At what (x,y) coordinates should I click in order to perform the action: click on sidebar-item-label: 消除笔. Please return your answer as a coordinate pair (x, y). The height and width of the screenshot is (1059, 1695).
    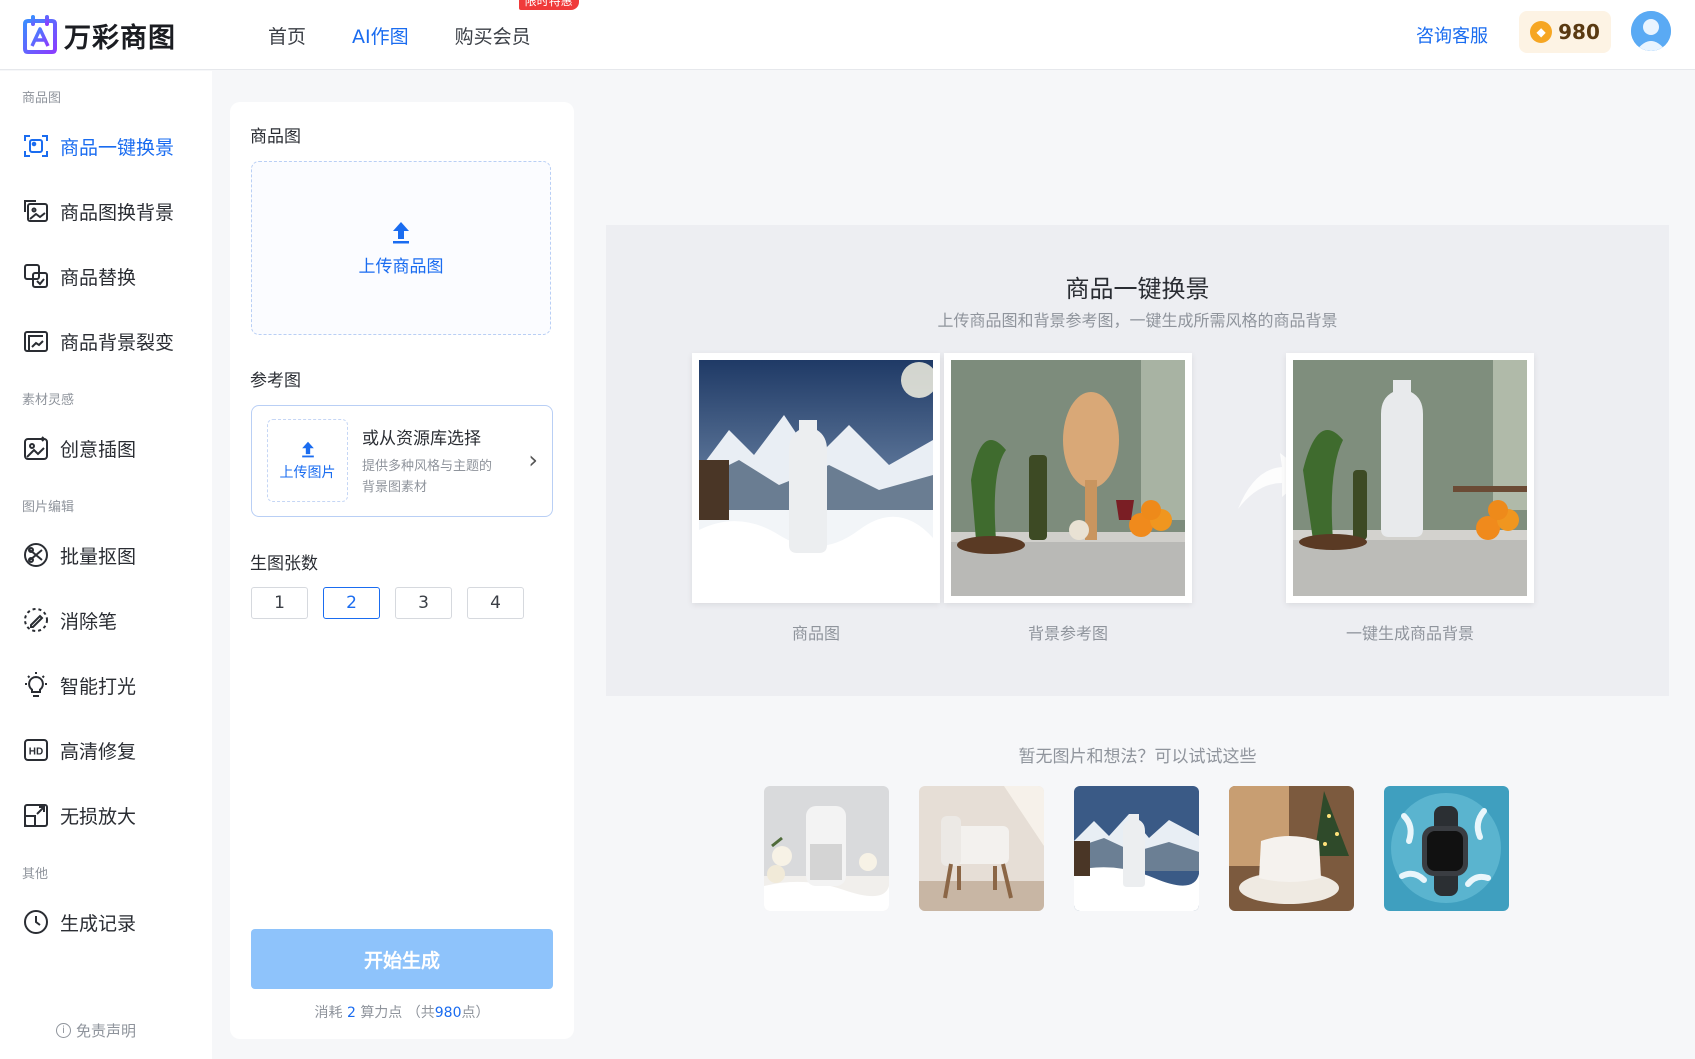
    Looking at the image, I should click on (89, 621).